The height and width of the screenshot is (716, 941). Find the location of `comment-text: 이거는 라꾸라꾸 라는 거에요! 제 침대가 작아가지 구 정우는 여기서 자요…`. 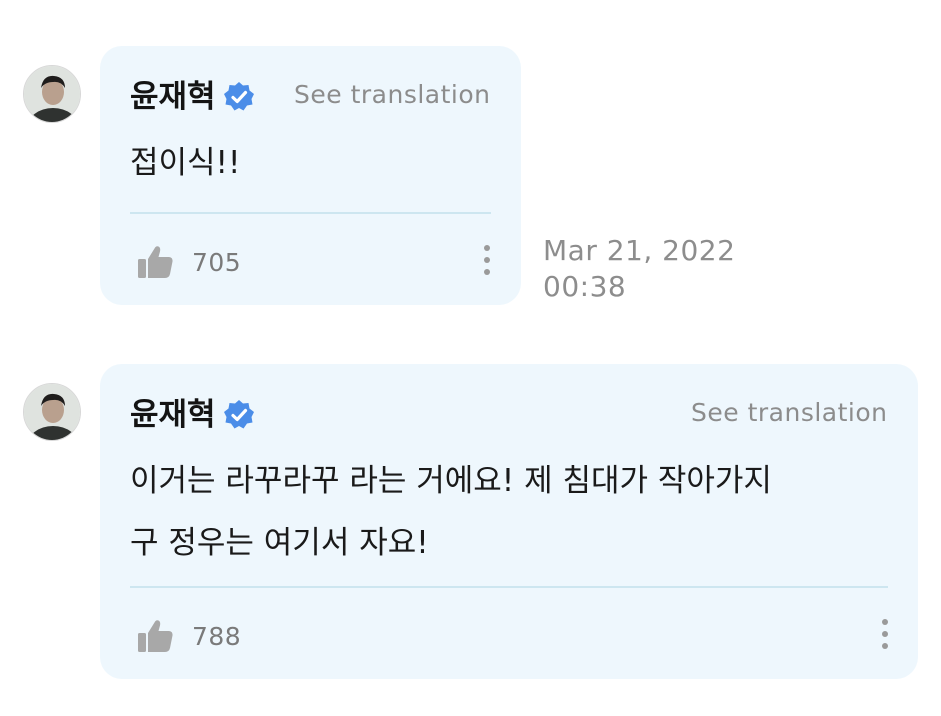

comment-text: 이거는 라꾸라꾸 라는 거에요! 제 침대가 작아가지 구 정우는 여기서 자요… is located at coordinates (451, 512).